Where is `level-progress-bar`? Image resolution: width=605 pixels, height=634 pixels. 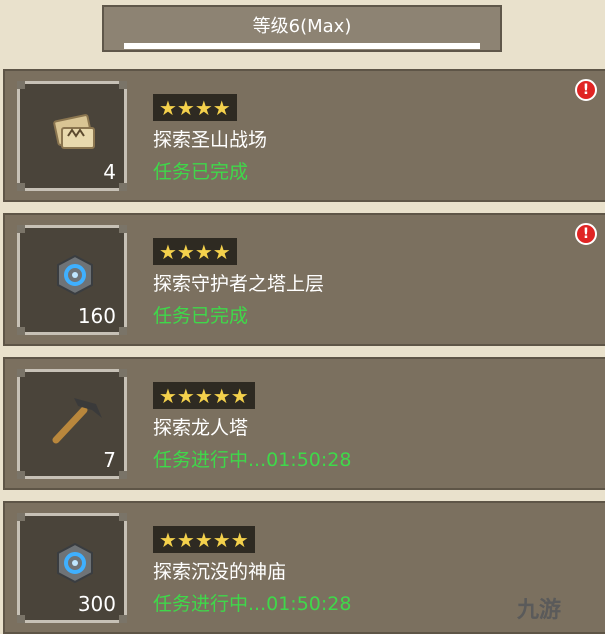 level-progress-bar is located at coordinates (302, 46).